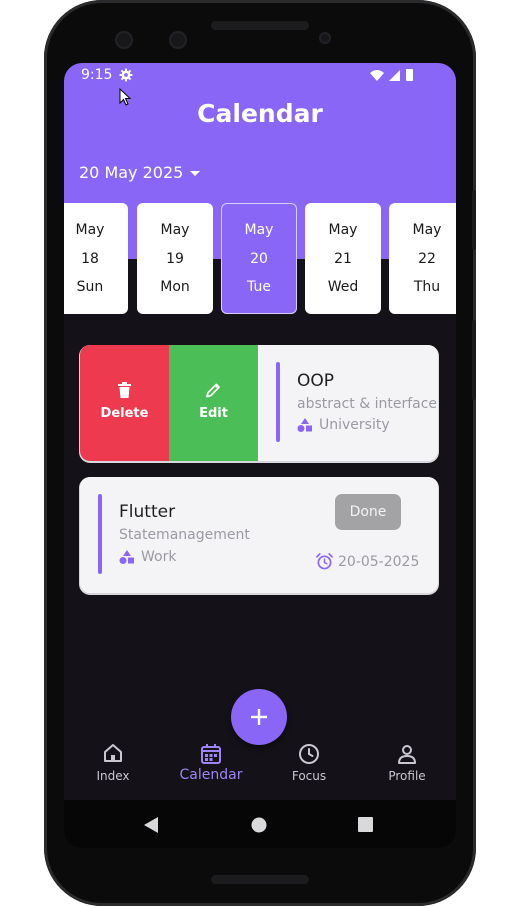  I want to click on gear-icon, so click(126, 75).